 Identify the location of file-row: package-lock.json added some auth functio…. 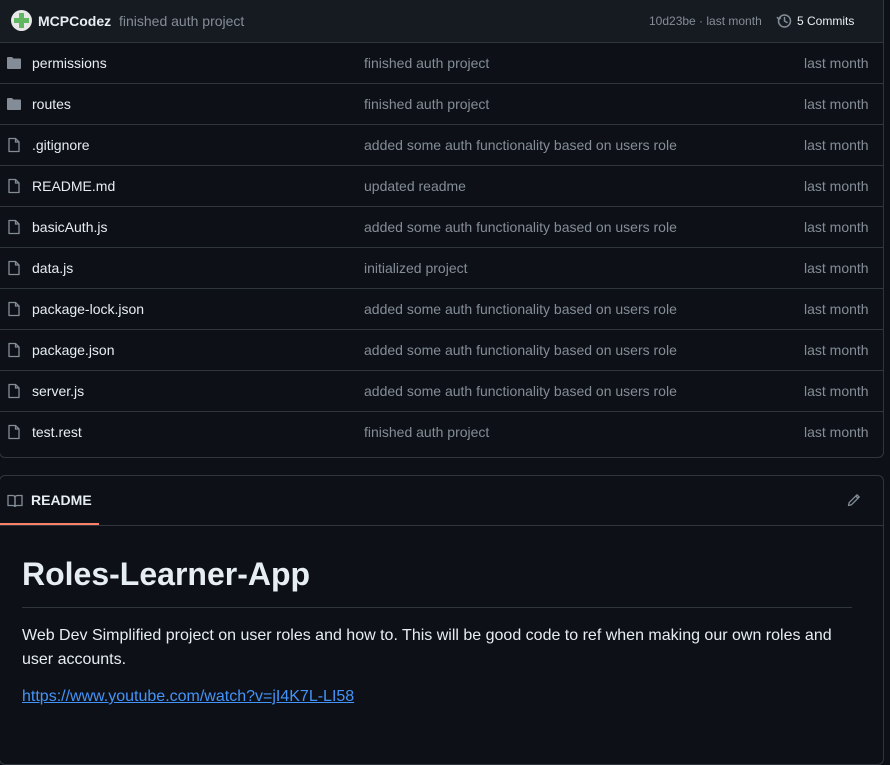
(441, 309).